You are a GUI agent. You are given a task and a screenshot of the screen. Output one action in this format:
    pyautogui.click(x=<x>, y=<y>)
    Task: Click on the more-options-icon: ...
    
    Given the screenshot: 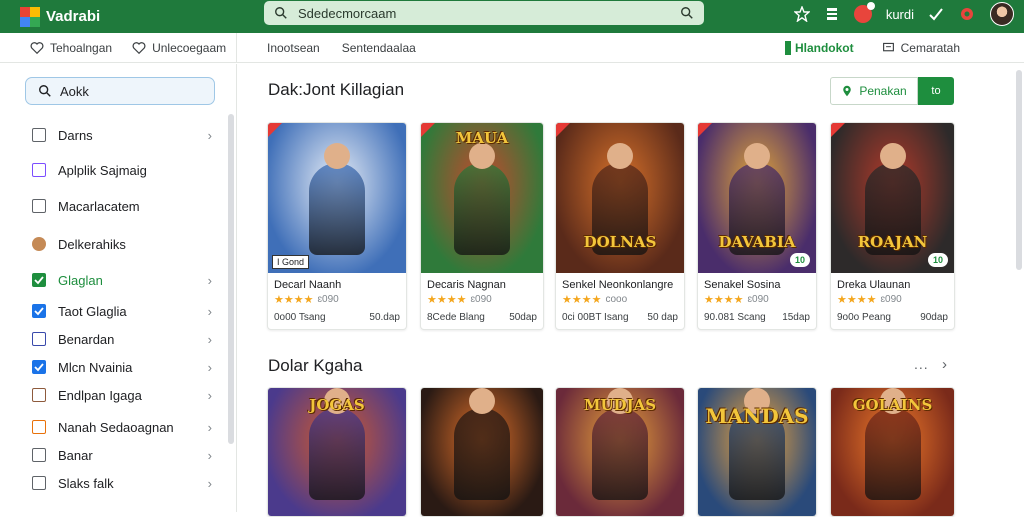 What is the action you would take?
    pyautogui.click(x=921, y=364)
    